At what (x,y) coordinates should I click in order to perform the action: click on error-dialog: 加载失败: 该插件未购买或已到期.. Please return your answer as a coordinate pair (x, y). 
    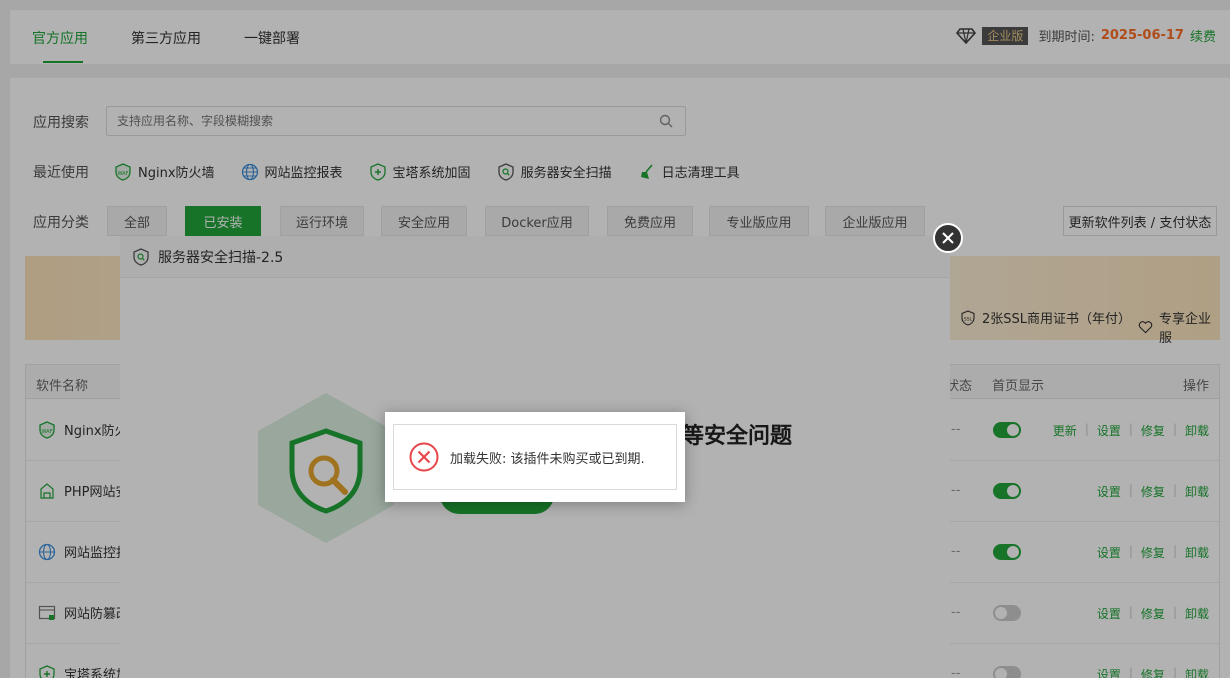
    Looking at the image, I should click on (535, 457).